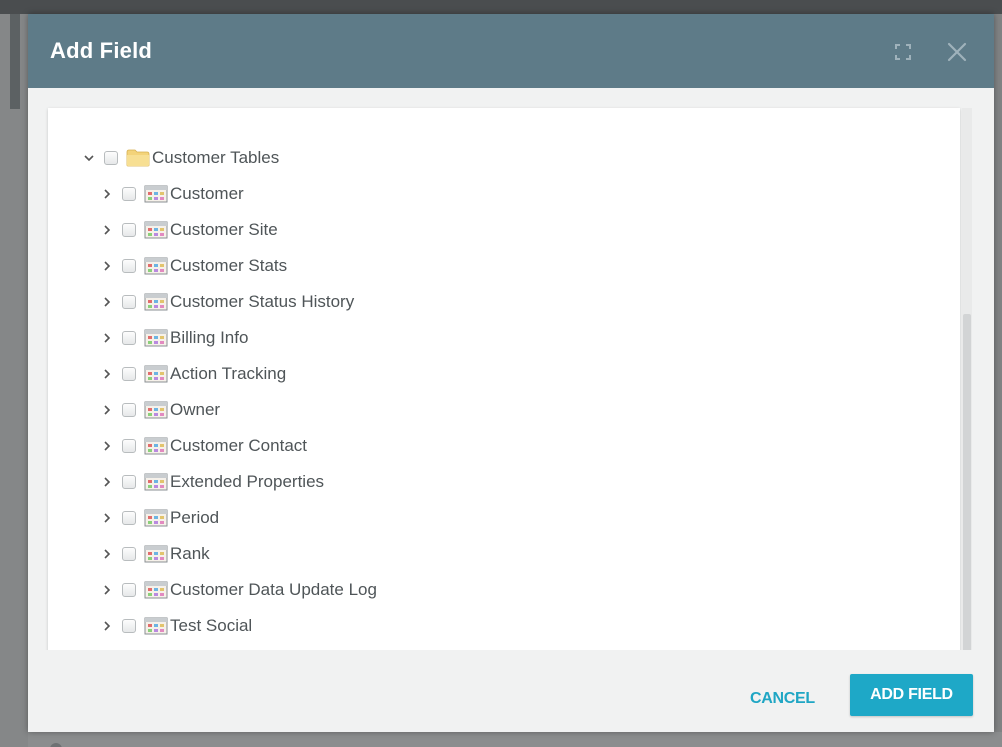 This screenshot has height=747, width=1002. I want to click on tree-label: Rank, so click(190, 553).